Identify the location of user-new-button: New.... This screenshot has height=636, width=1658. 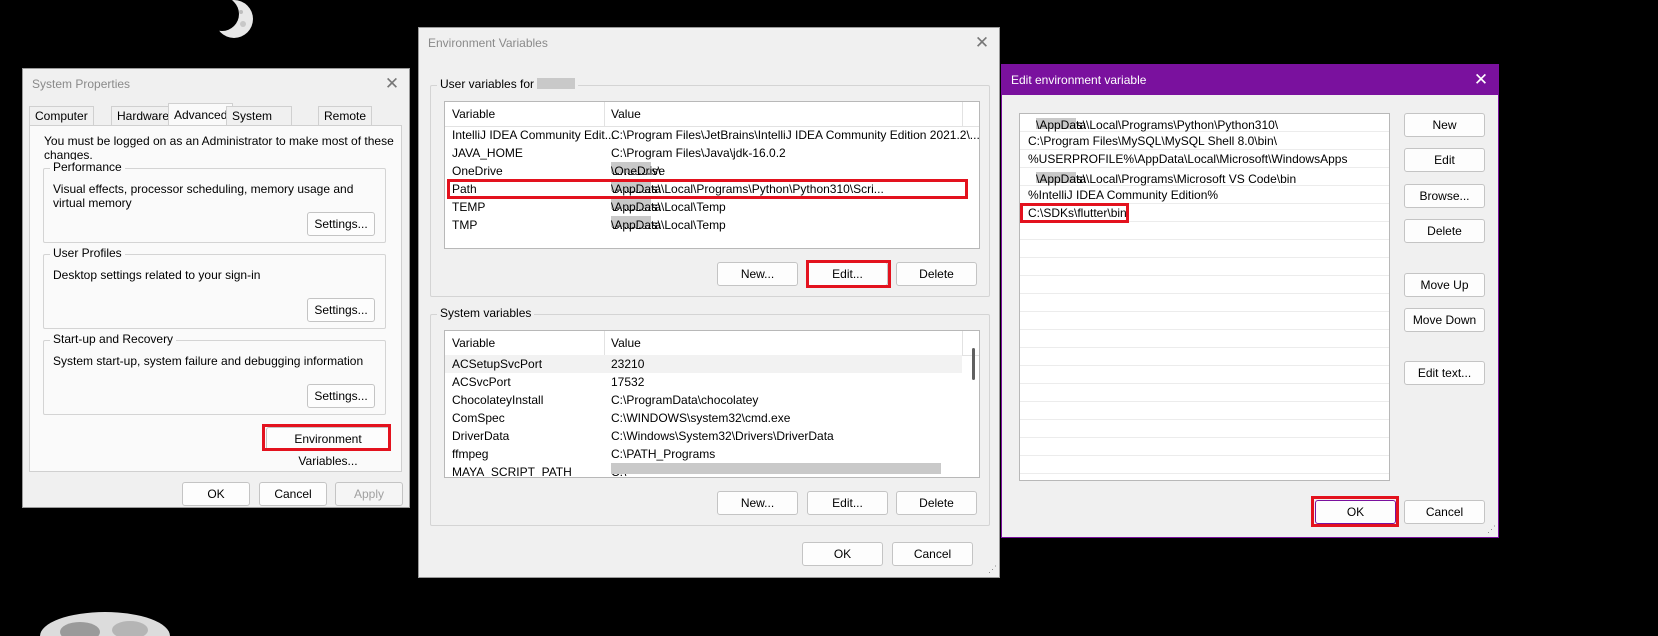
(757, 274).